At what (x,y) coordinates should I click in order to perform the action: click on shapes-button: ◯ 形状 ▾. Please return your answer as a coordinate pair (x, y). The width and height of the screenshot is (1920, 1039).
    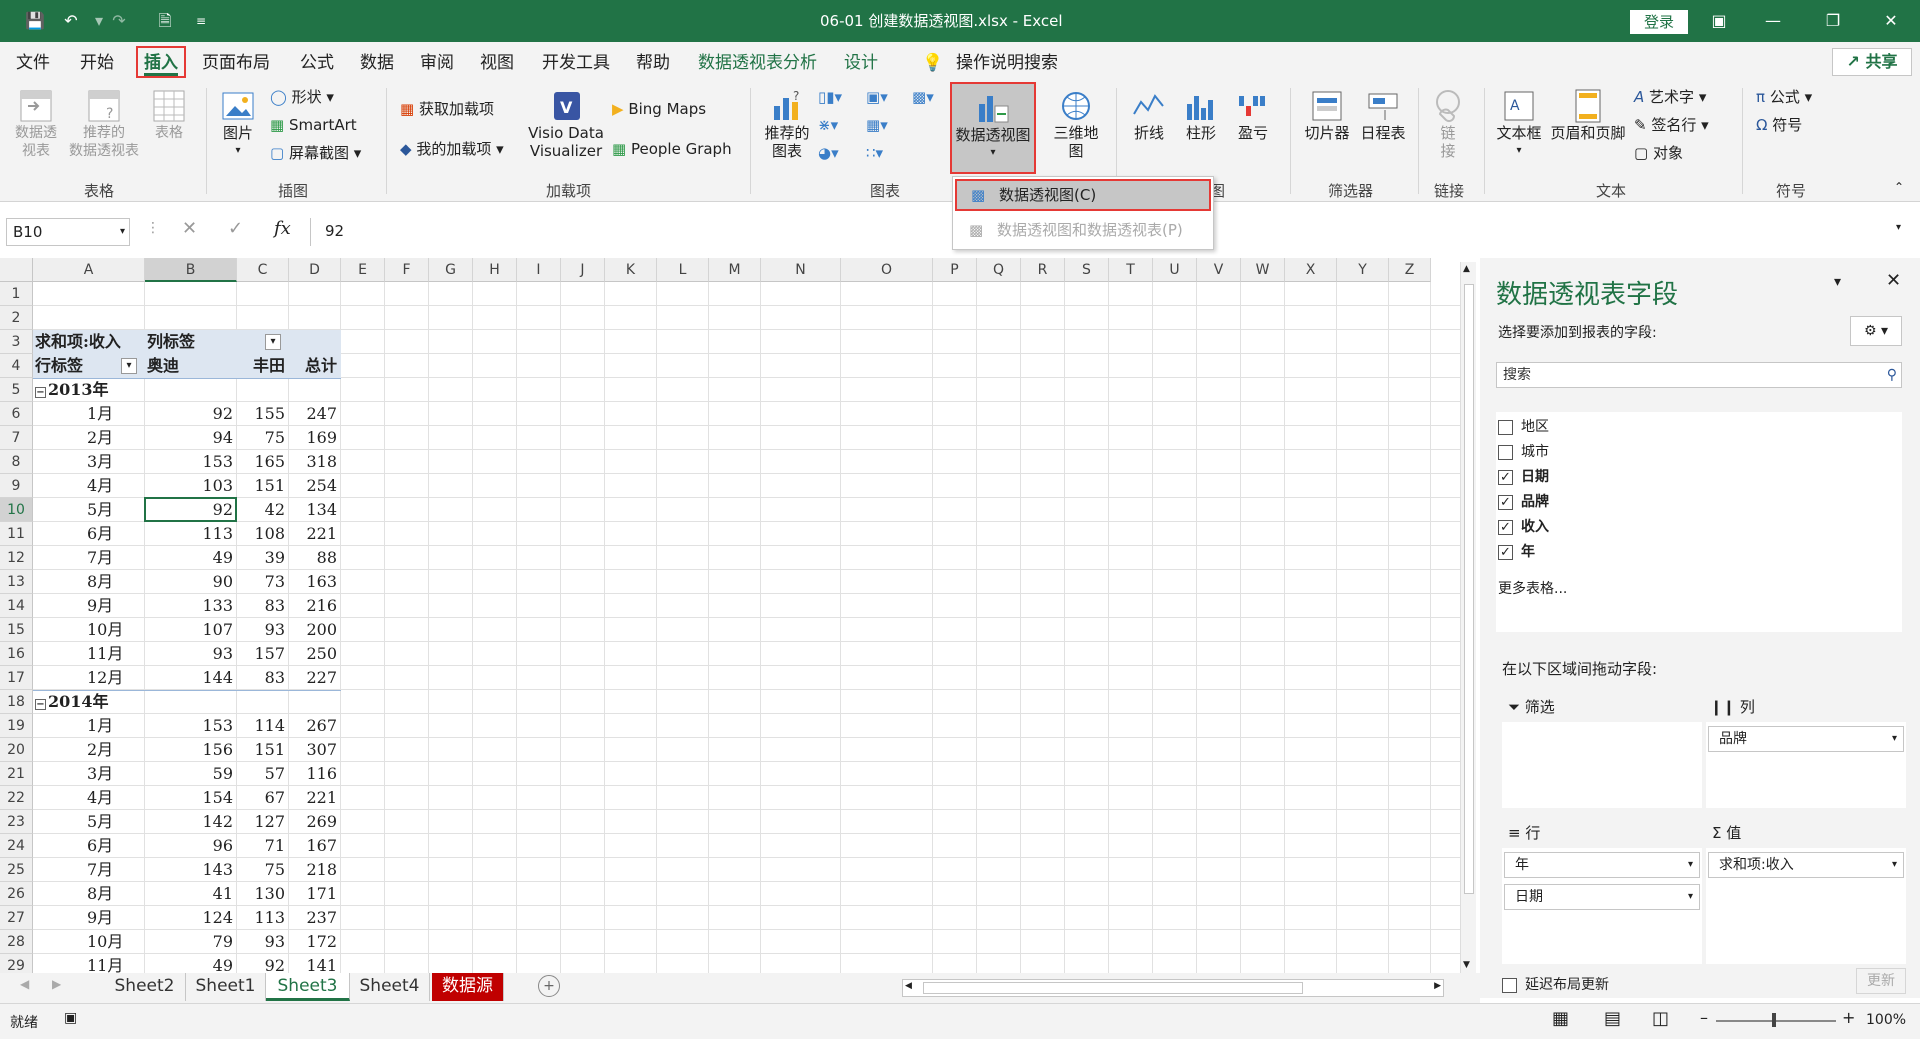
    Looking at the image, I should click on (302, 97).